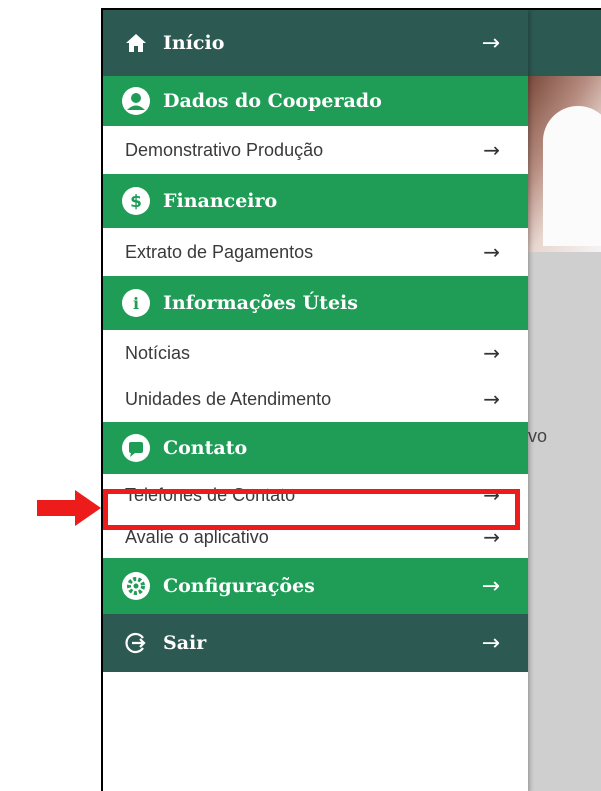 Image resolution: width=601 pixels, height=791 pixels. What do you see at coordinates (220, 201) in the screenshot?
I see `section-title-financeiro: Financeiro` at bounding box center [220, 201].